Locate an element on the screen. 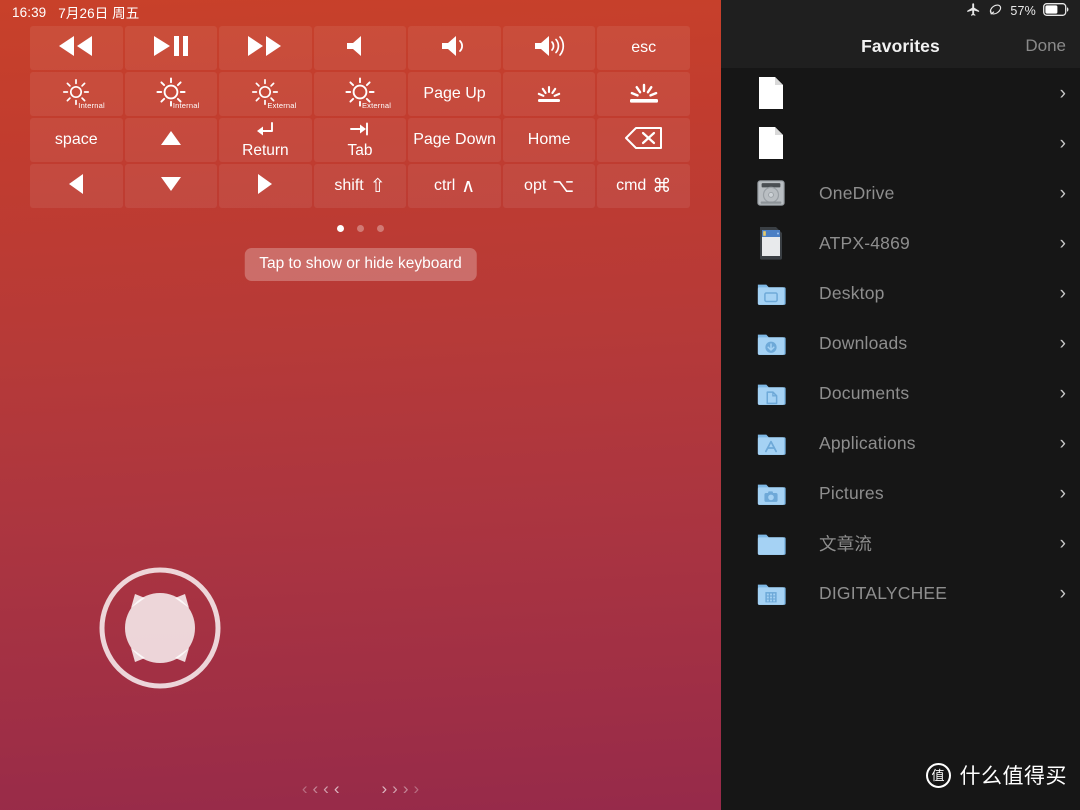 This screenshot has width=1080, height=810. key-ctrl: ctrl ∧ is located at coordinates (454, 186).